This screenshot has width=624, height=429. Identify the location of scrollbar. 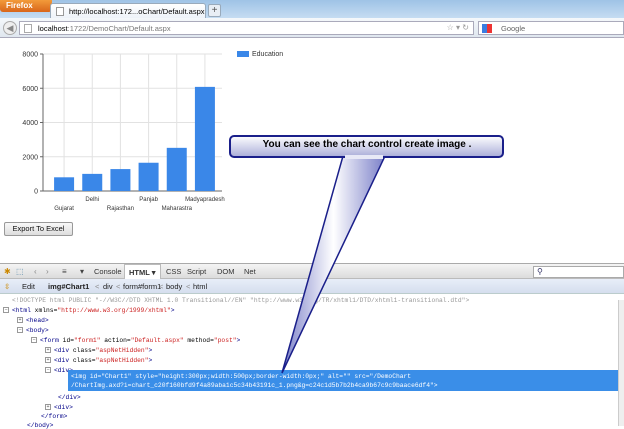
(621, 363).